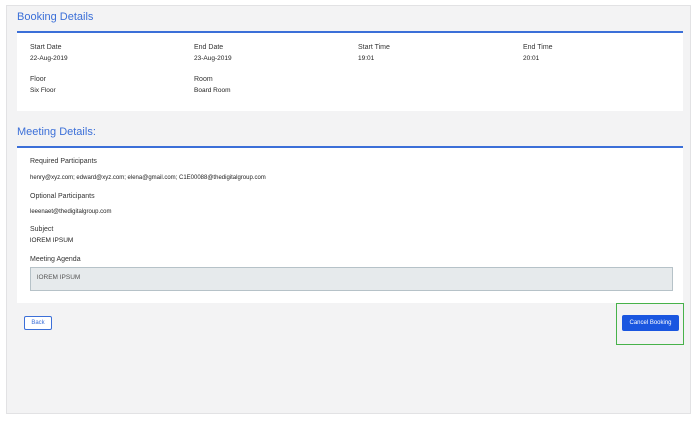  I want to click on back-button: Back, so click(38, 323).